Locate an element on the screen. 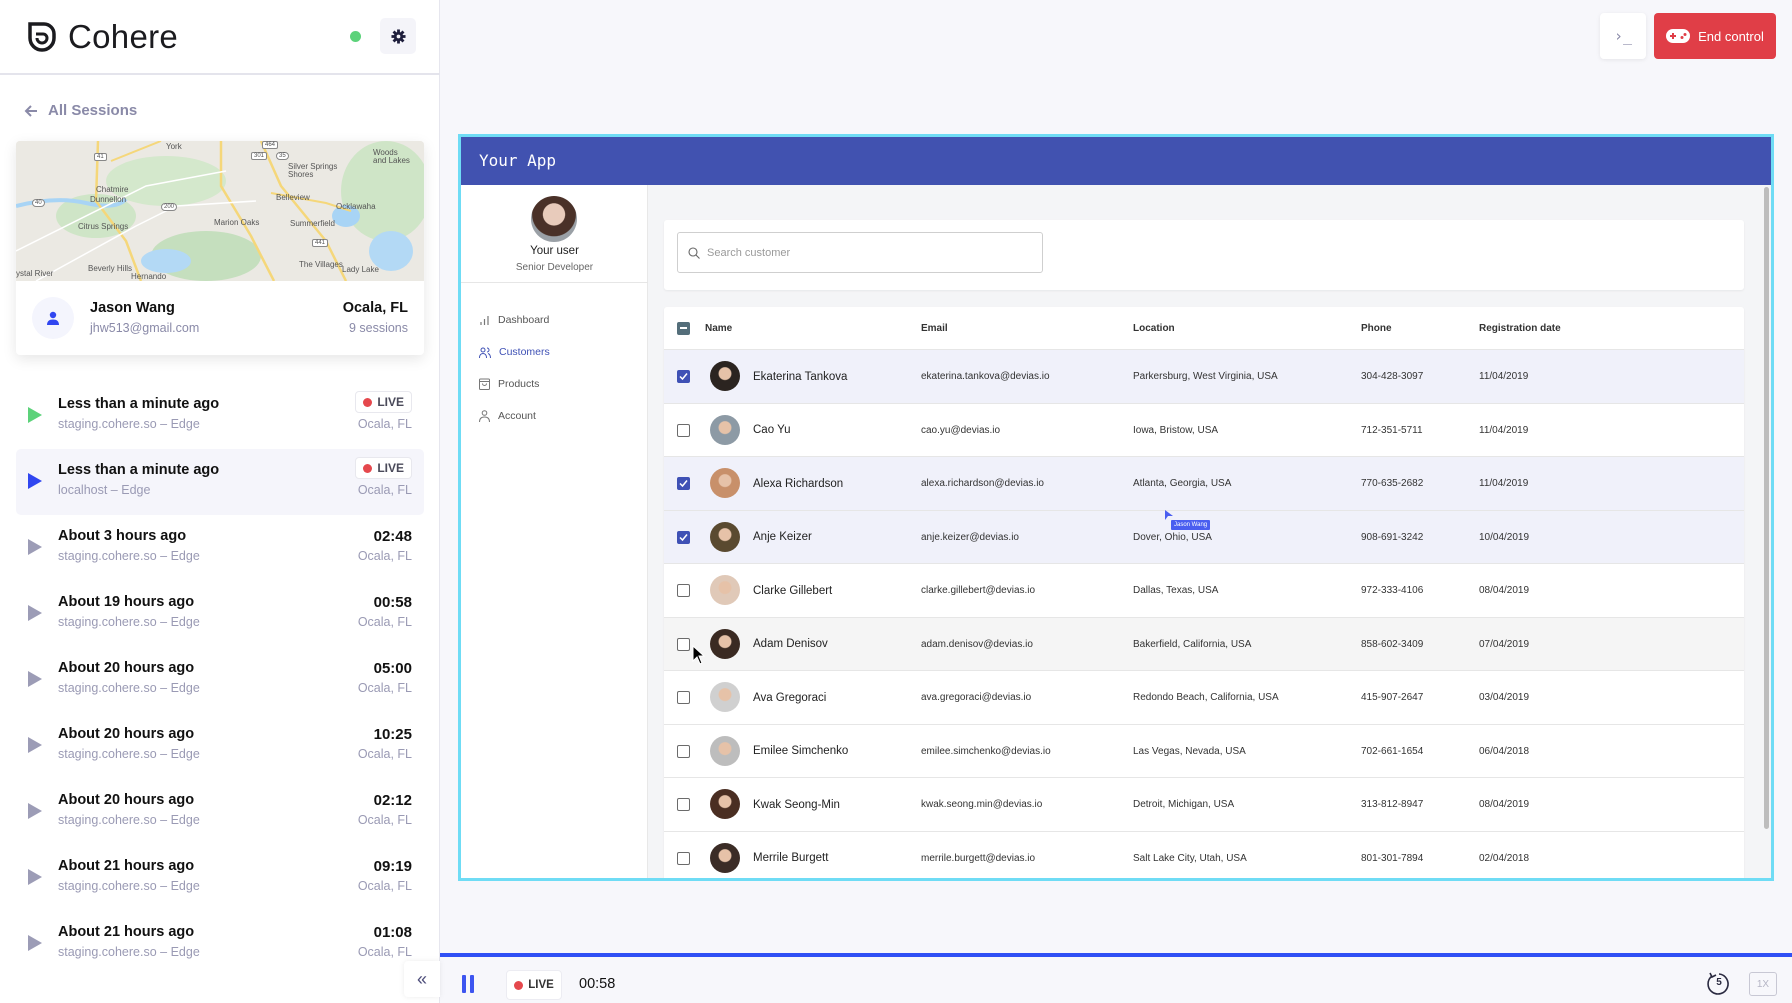  all-sessions-link: All Sessions is located at coordinates (80, 110).